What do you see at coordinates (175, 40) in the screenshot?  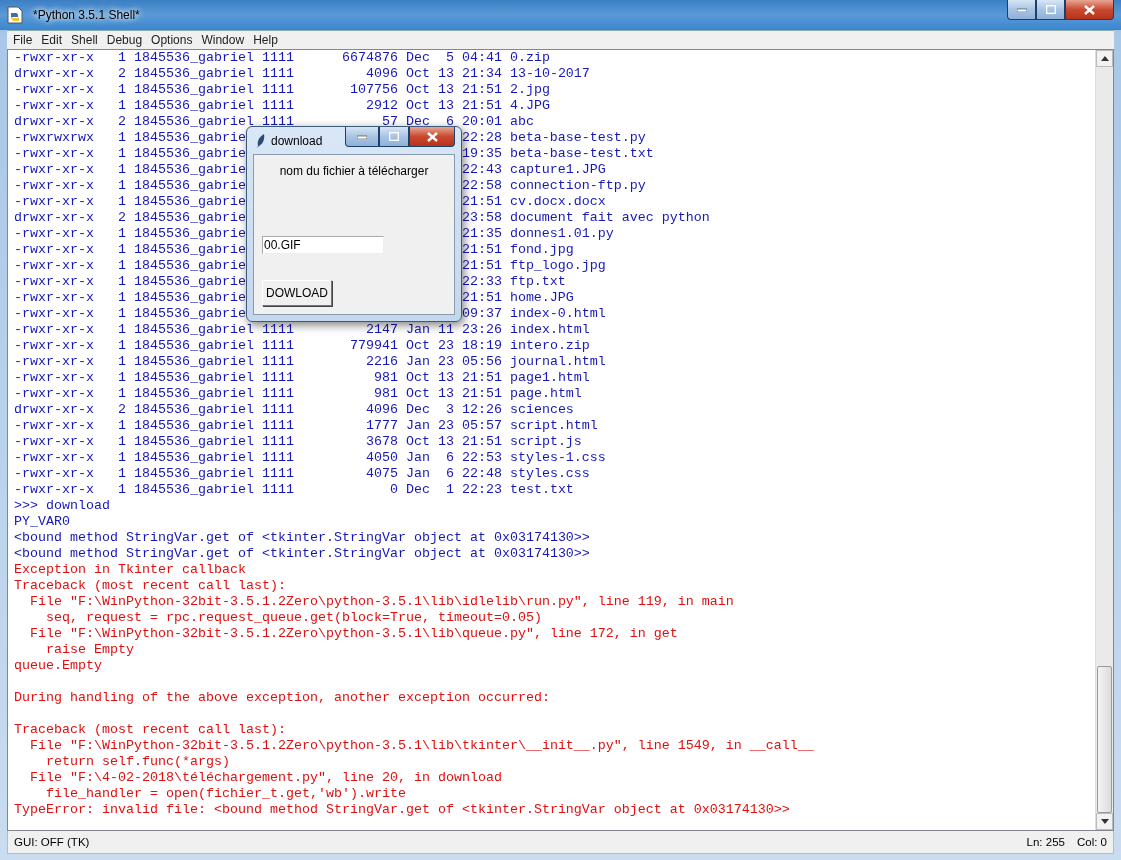 I see `menu-item: Options` at bounding box center [175, 40].